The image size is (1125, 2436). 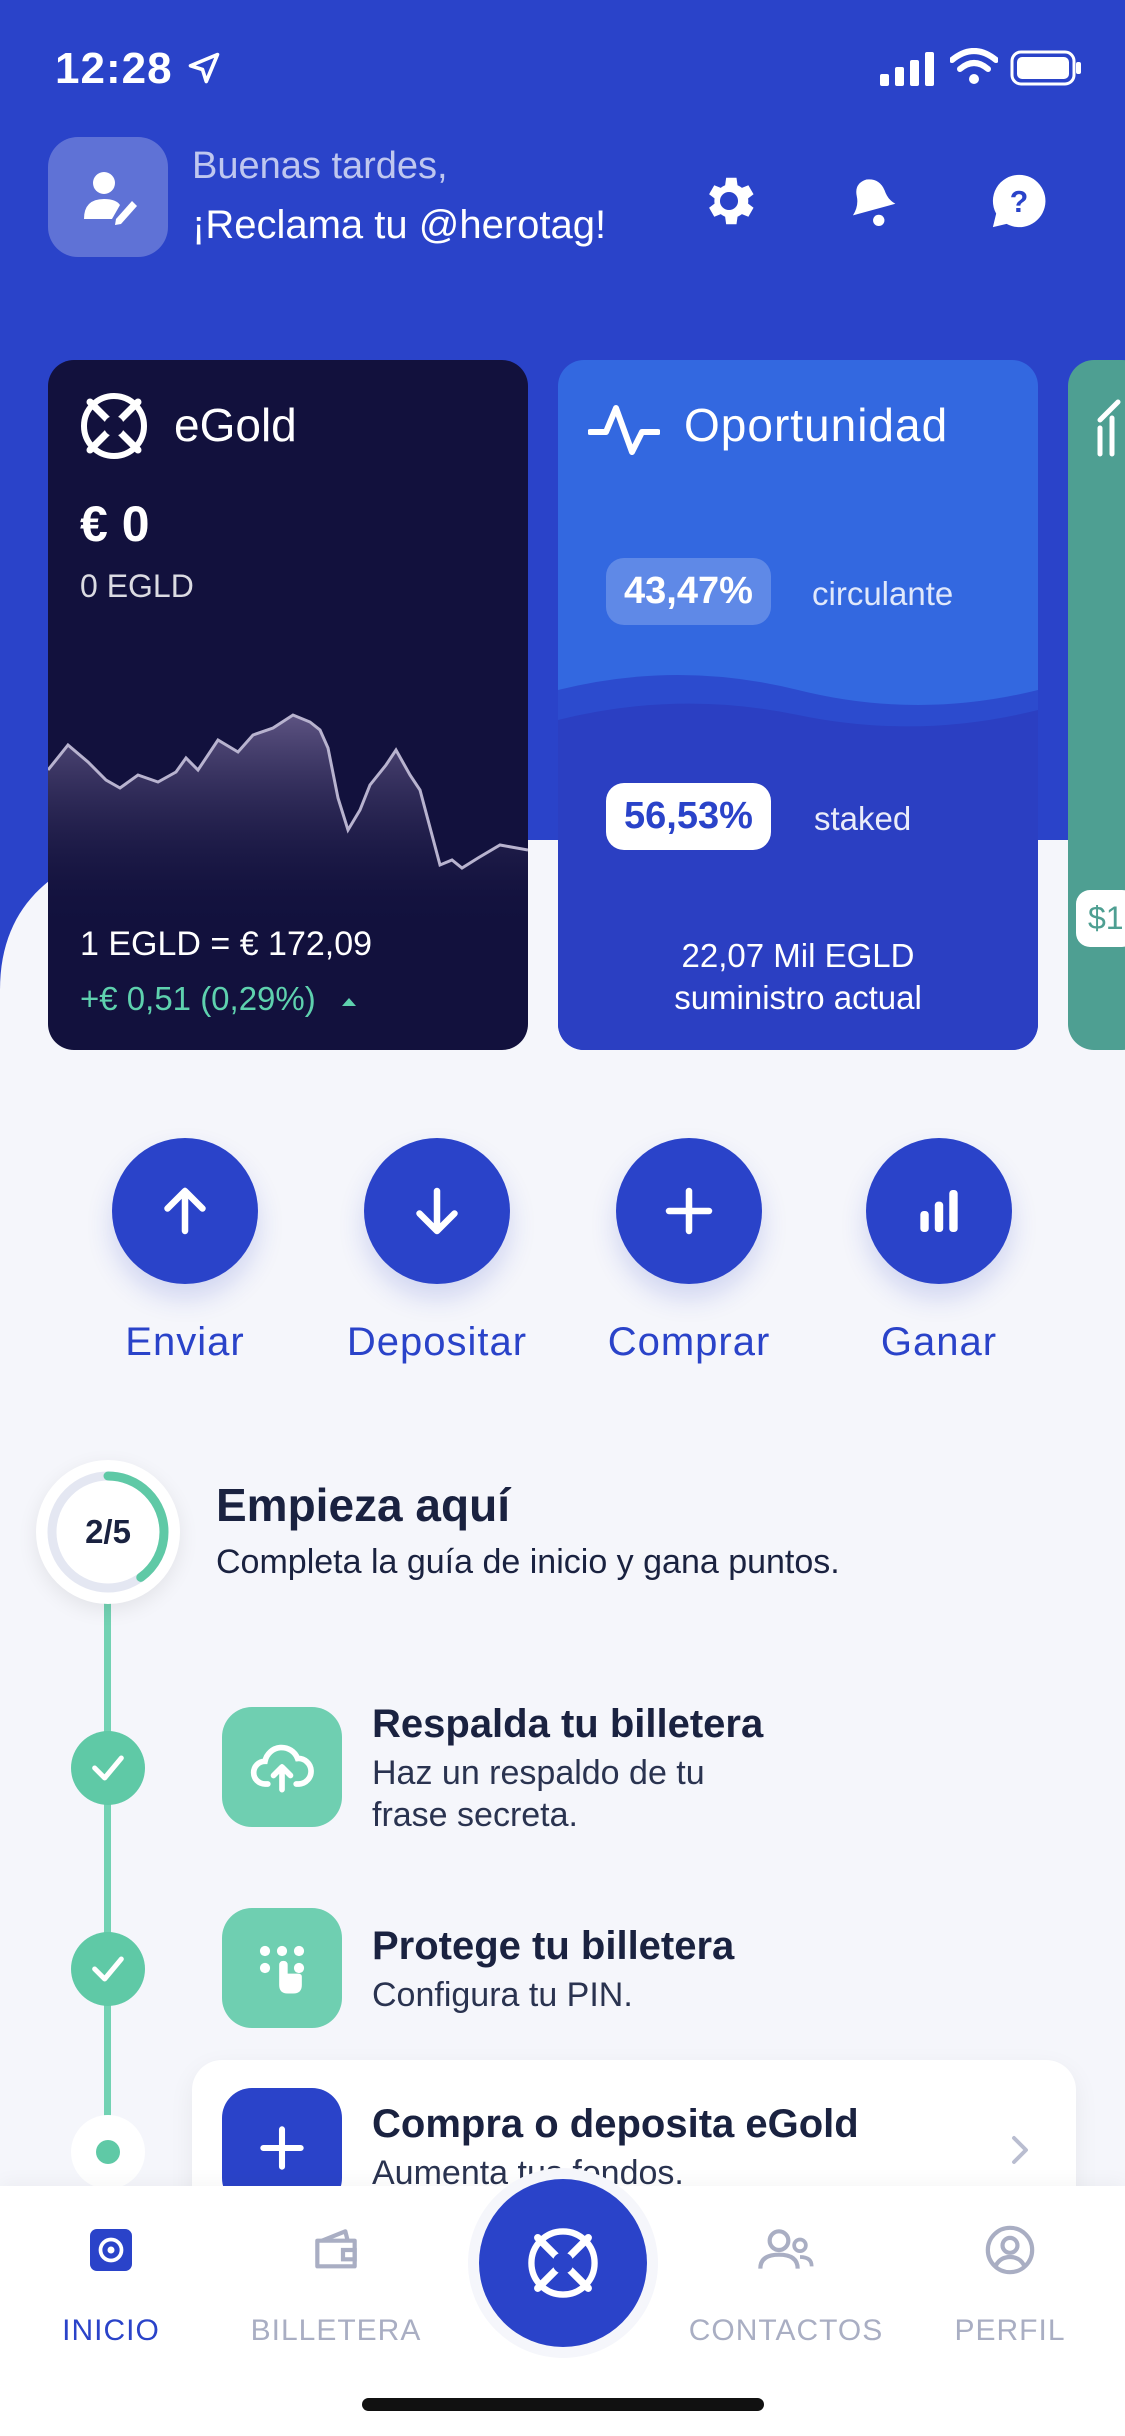 I want to click on cloud-upload-icon, so click(x=282, y=1768).